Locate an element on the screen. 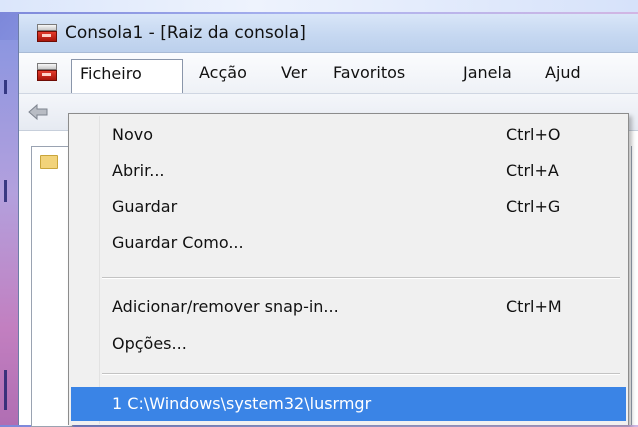 The image size is (638, 427). desktop-edge is located at coordinates (9, 232).